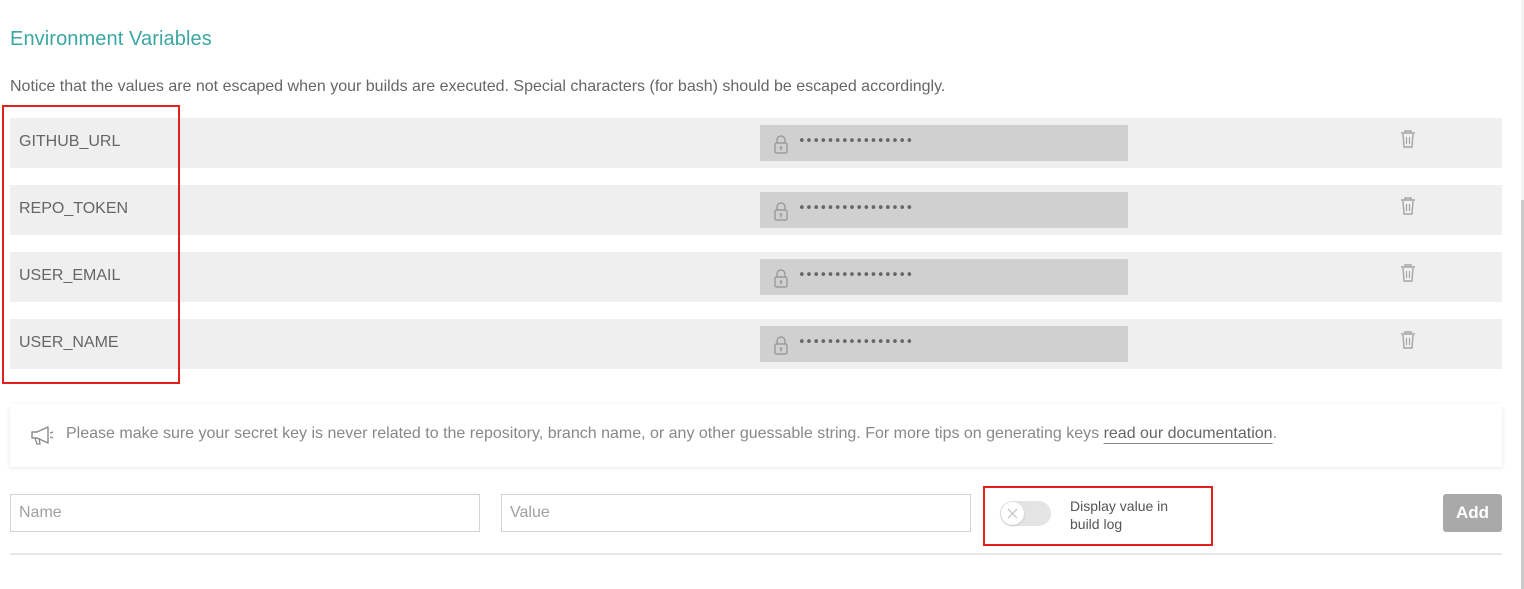  What do you see at coordinates (1188, 433) in the screenshot?
I see `documentation-link: read our documentation` at bounding box center [1188, 433].